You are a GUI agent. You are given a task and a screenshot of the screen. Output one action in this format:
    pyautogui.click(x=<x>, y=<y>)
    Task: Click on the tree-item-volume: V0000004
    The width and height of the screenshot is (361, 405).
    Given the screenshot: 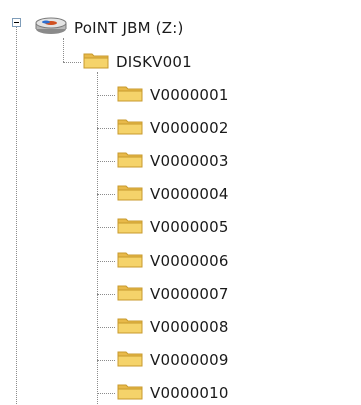 What is the action you would take?
    pyautogui.click(x=172, y=194)
    